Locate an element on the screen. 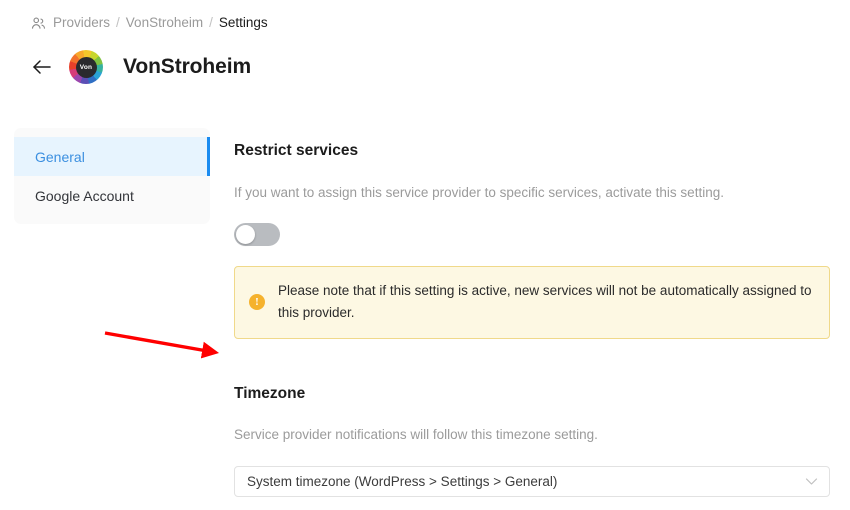 The image size is (850, 510). settings-sidebar: General Google Account is located at coordinates (112, 176).